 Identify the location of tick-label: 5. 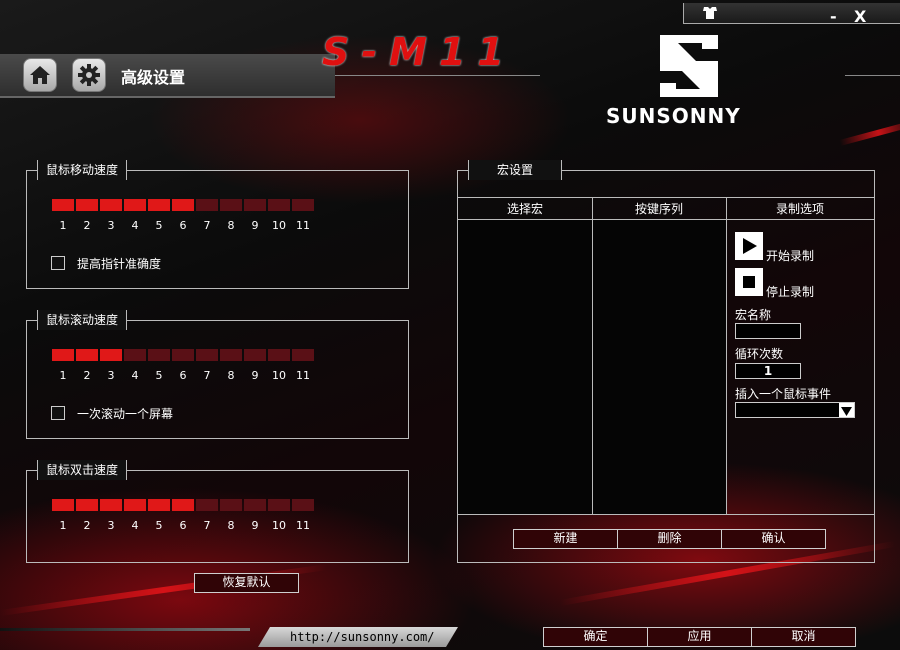
(159, 375).